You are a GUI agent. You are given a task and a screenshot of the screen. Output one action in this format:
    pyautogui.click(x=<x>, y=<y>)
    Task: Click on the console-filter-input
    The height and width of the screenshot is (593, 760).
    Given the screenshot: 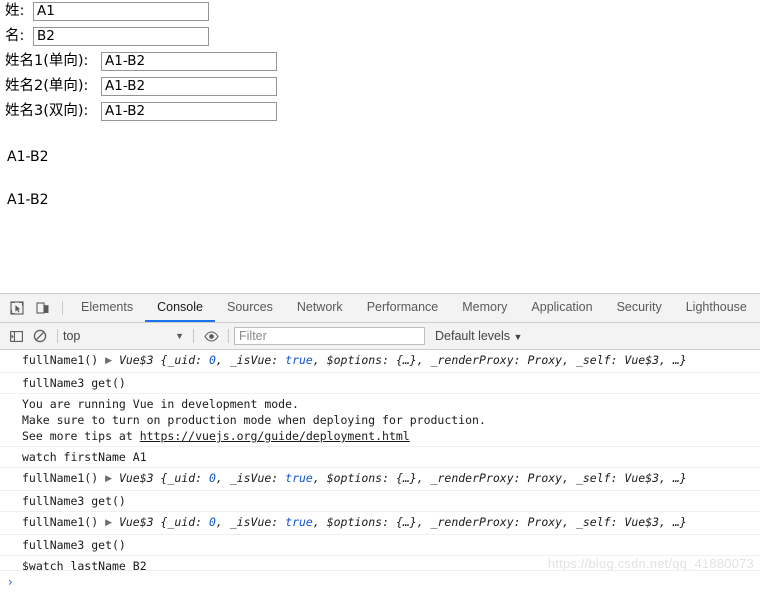 What is the action you would take?
    pyautogui.click(x=329, y=336)
    